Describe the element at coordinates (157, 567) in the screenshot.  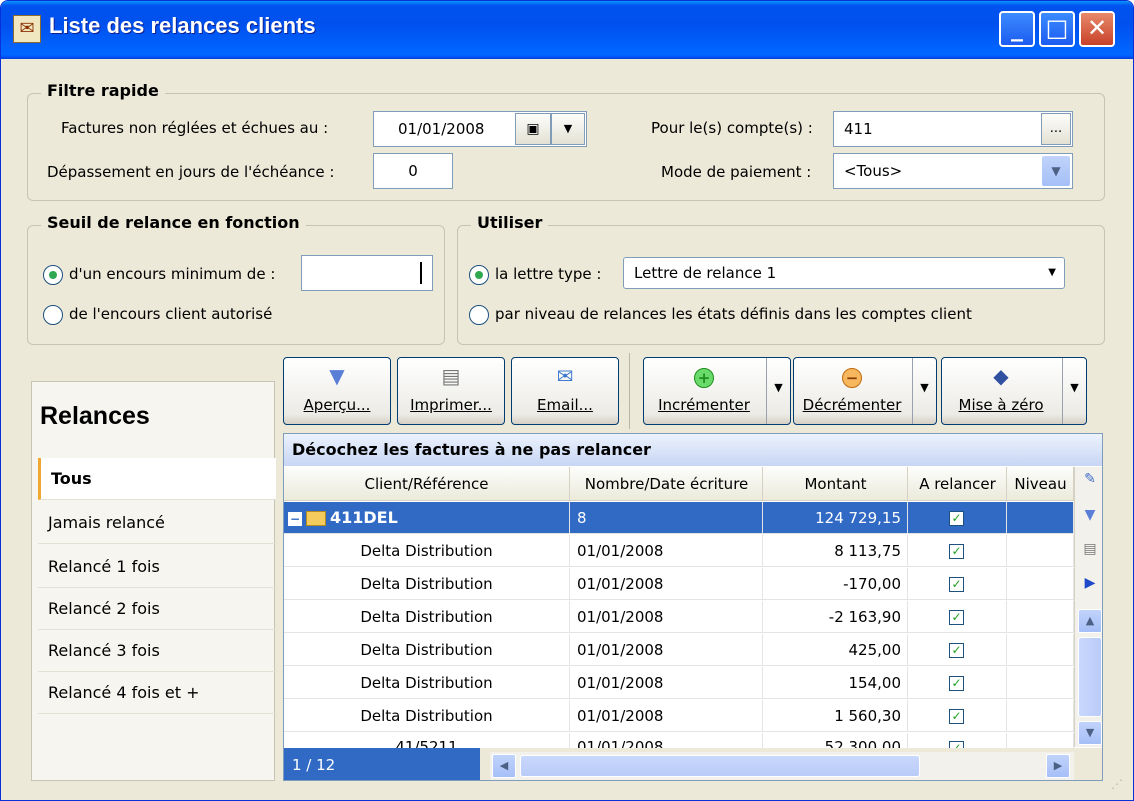
I see `sidebar-item-once: Relancé 1 fois` at that location.